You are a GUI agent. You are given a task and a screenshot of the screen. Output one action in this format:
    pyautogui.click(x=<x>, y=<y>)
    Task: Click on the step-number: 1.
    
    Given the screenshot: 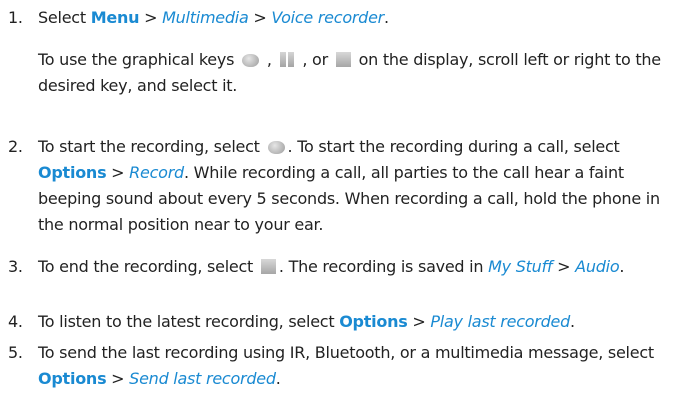 What is the action you would take?
    pyautogui.click(x=15, y=17)
    